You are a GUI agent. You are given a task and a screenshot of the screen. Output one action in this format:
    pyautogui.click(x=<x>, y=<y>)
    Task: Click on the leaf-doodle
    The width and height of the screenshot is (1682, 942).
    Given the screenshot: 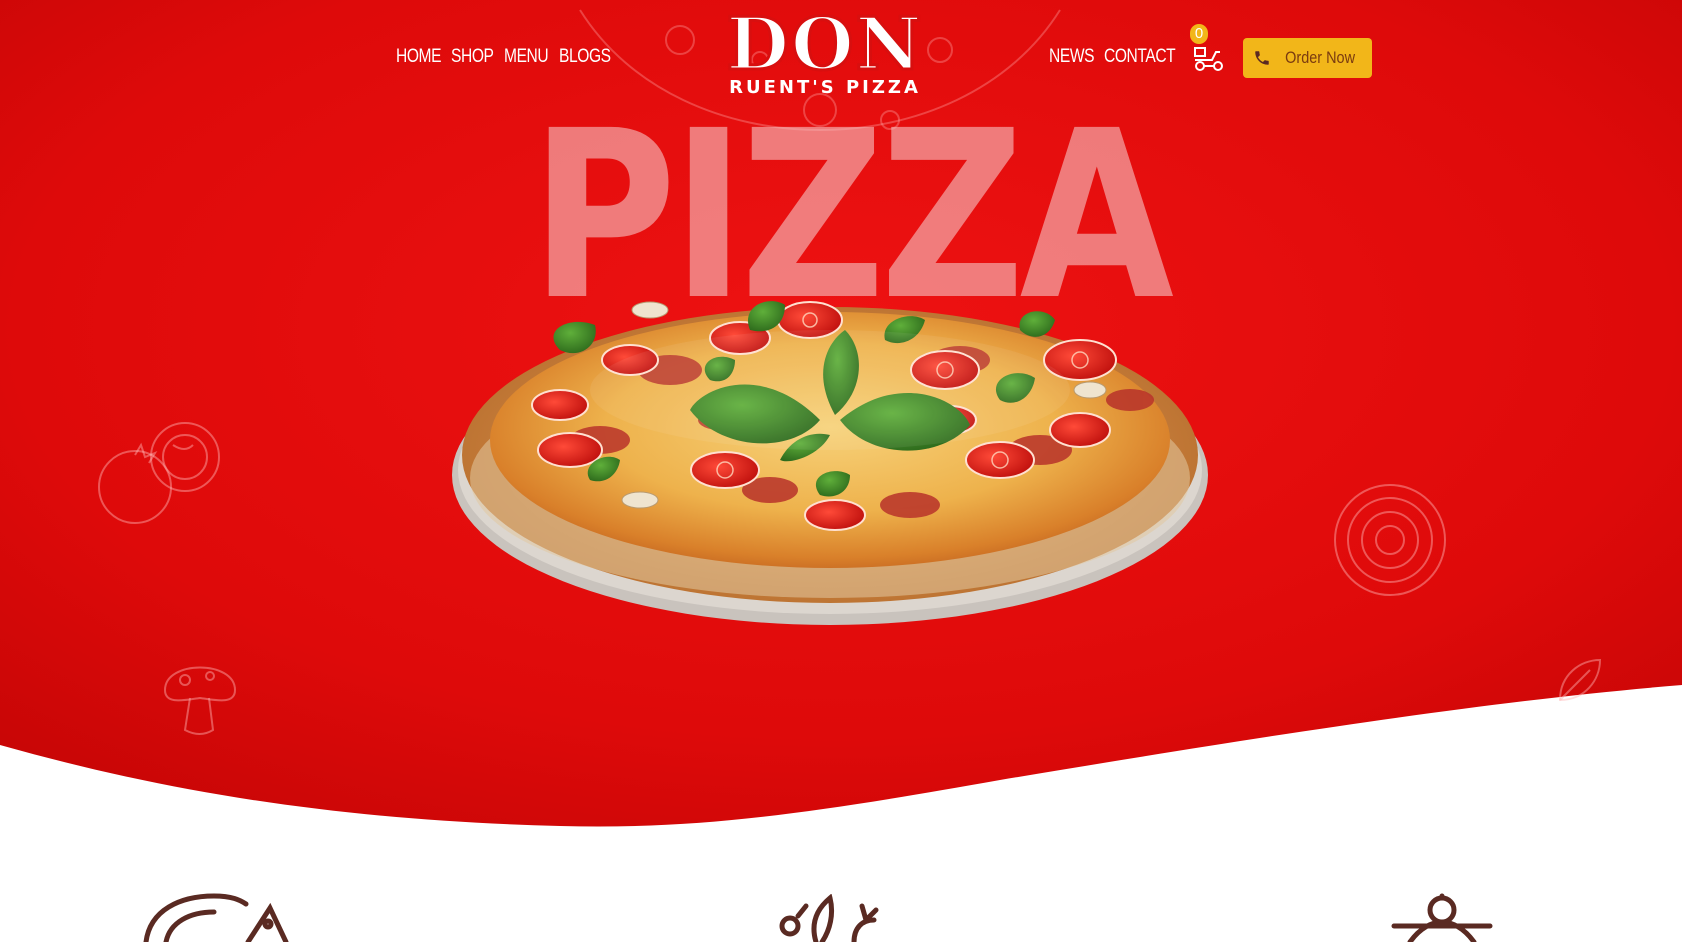 What is the action you would take?
    pyautogui.click(x=1580, y=680)
    